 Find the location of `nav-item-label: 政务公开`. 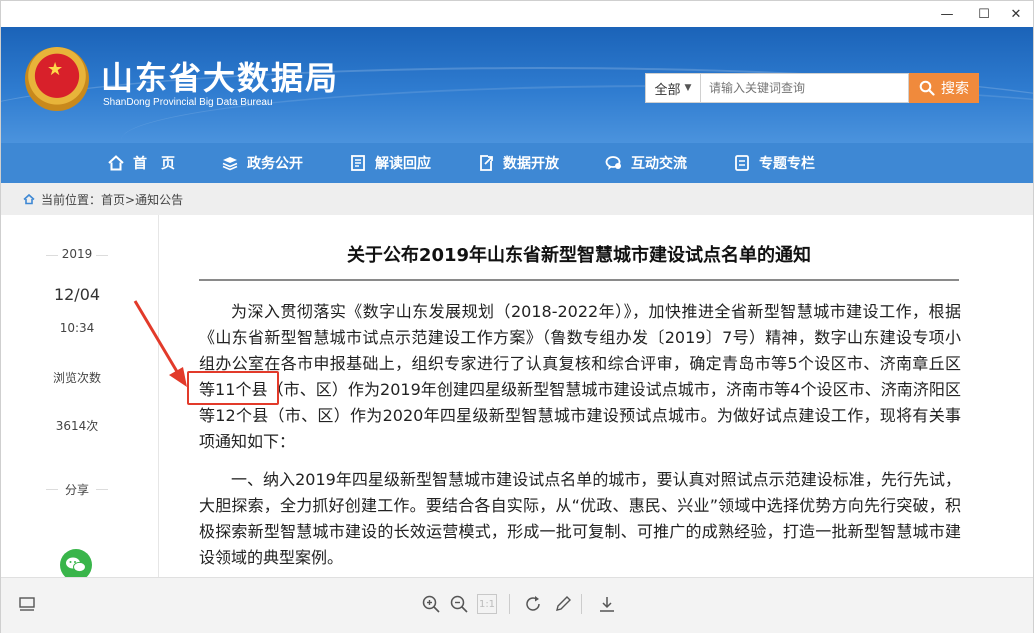

nav-item-label: 政务公开 is located at coordinates (275, 164).